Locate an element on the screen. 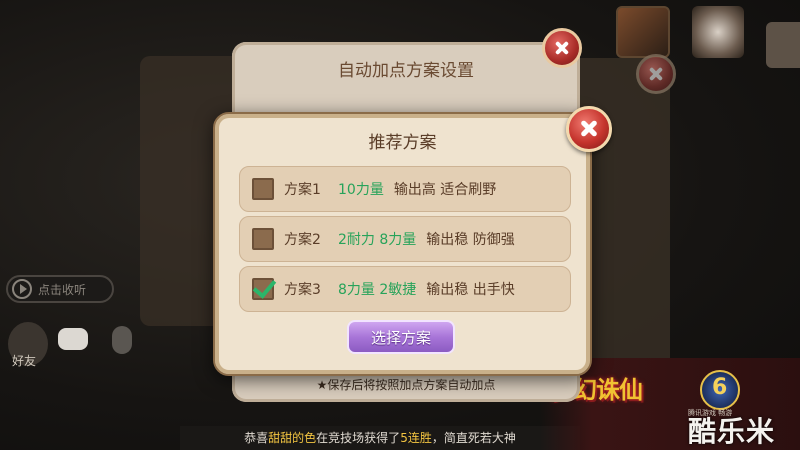 This screenshot has height=450, width=800. banner-prefix: 恭喜 is located at coordinates (256, 438).